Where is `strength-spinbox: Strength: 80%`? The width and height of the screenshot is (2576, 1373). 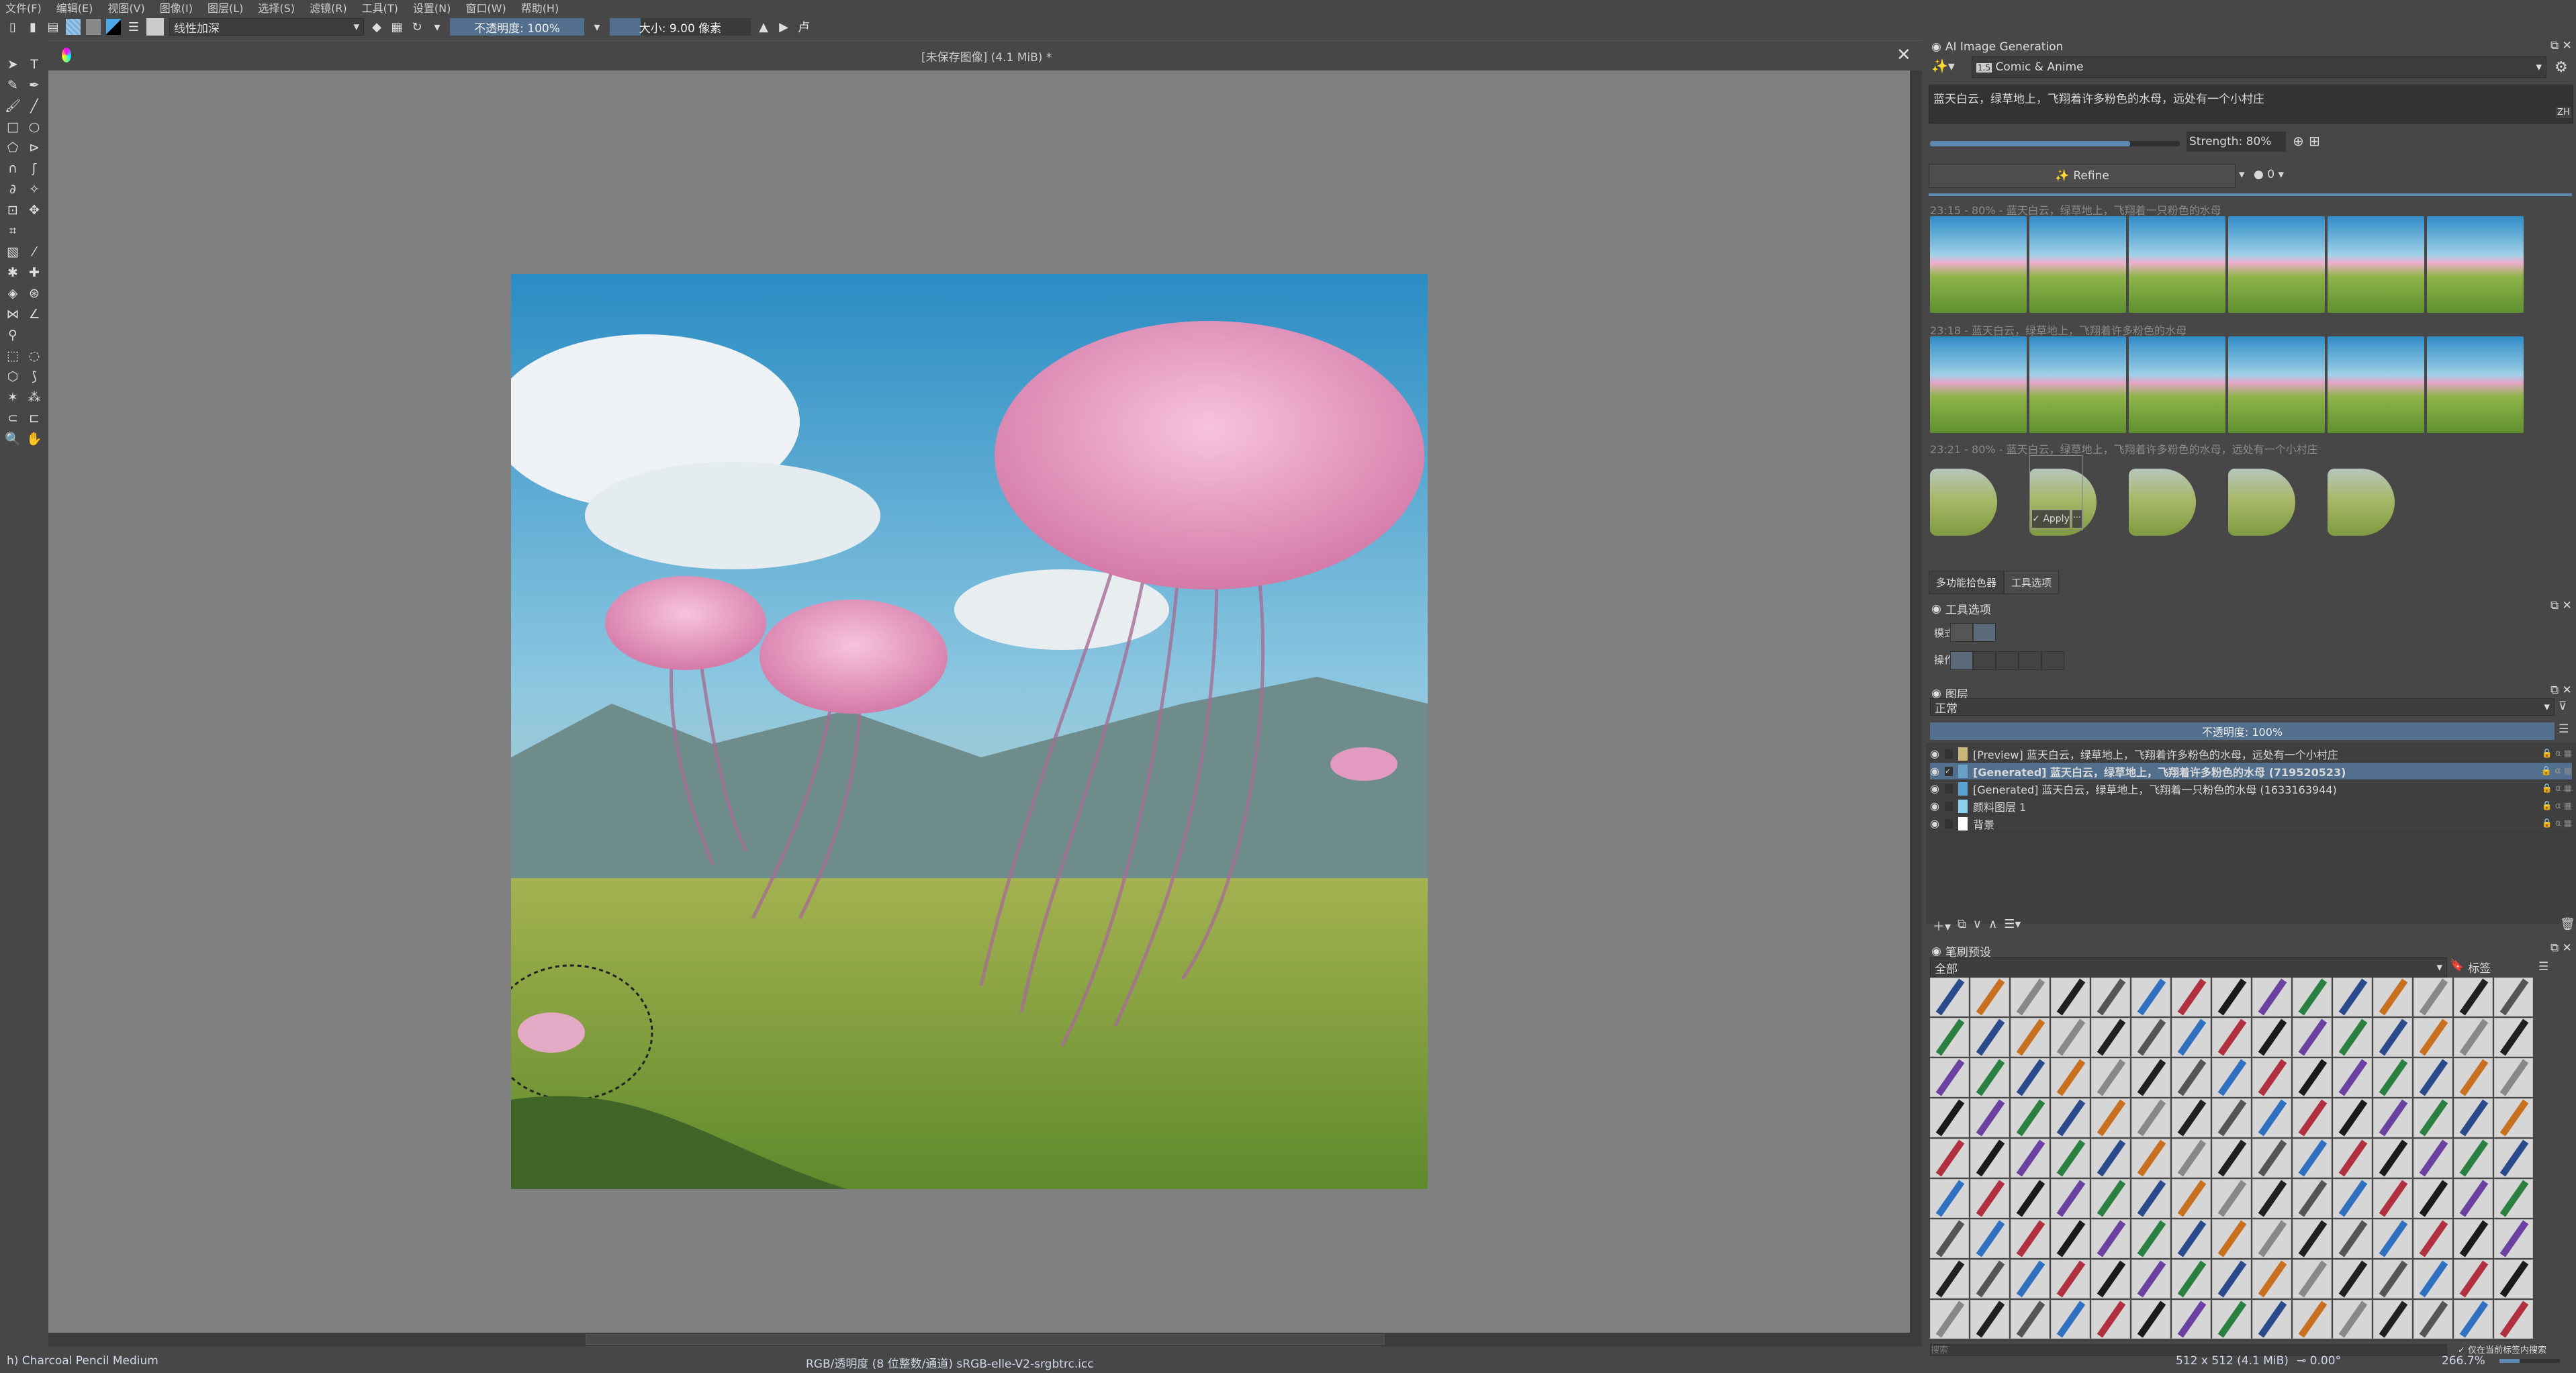
strength-spinbox: Strength: 80% is located at coordinates (2236, 142).